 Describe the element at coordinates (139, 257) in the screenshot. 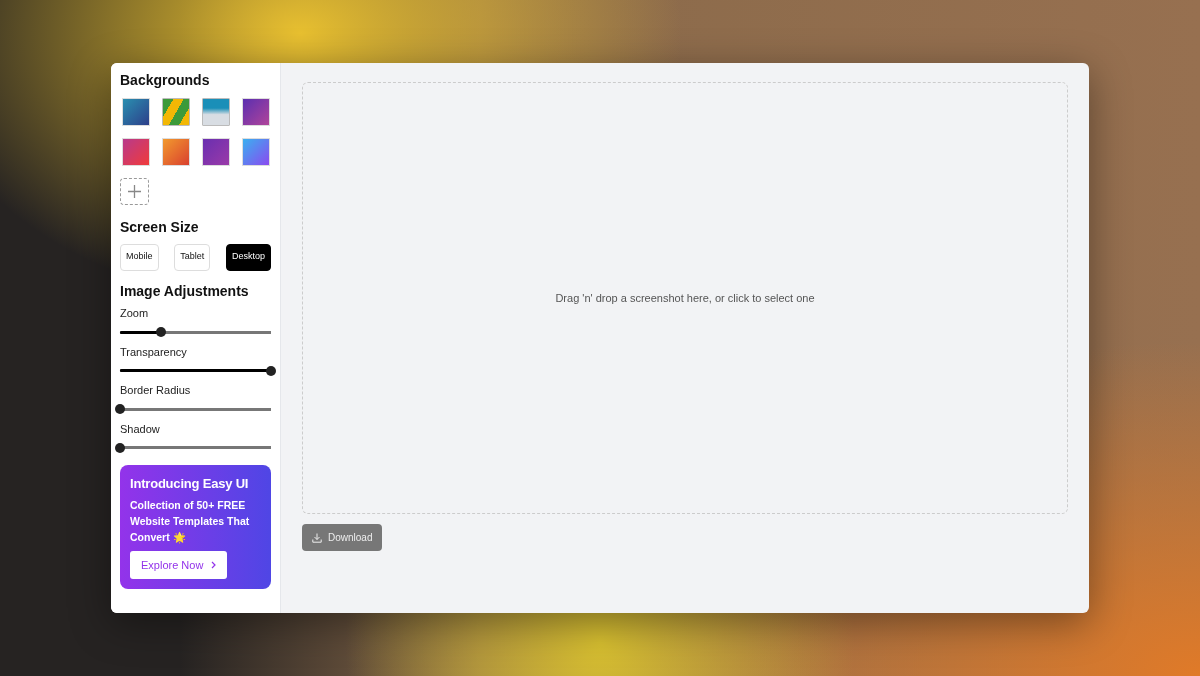

I see `screen-size-button: Mobile` at that location.